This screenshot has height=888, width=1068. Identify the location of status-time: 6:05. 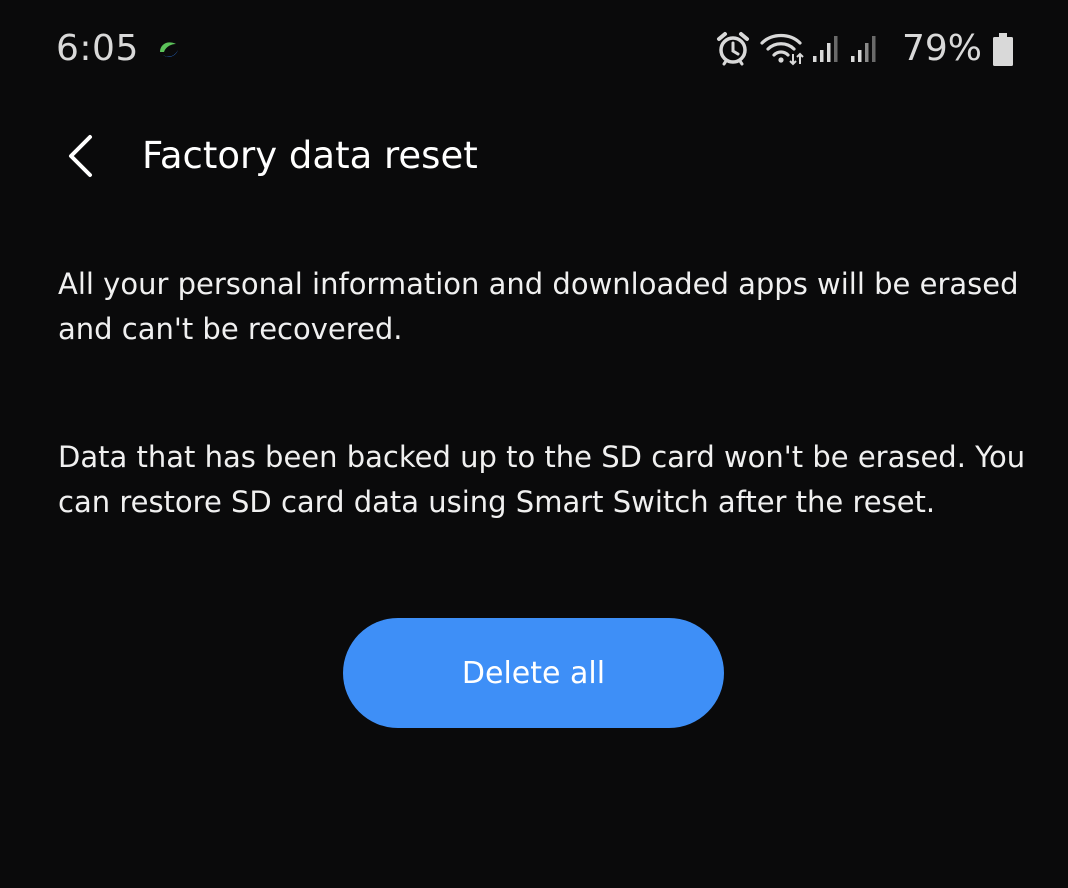
(97, 48).